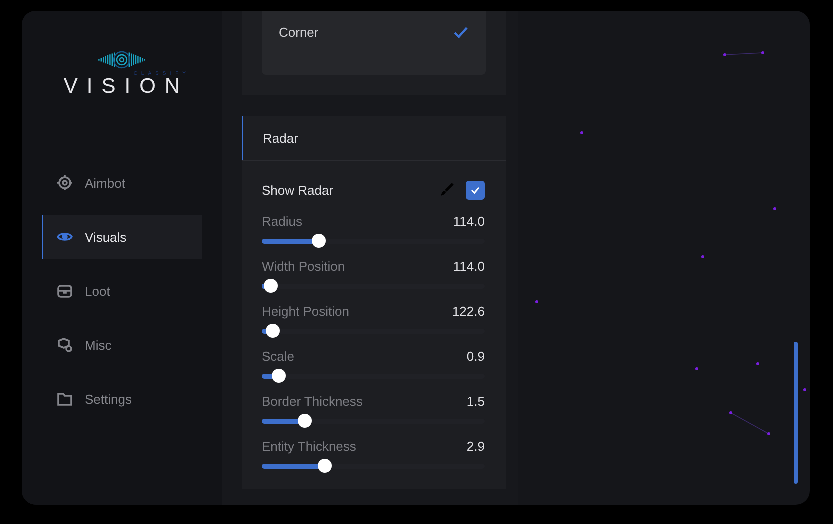 The height and width of the screenshot is (524, 833). Describe the element at coordinates (122, 237) in the screenshot. I see `sidebar-item: Visuals` at that location.